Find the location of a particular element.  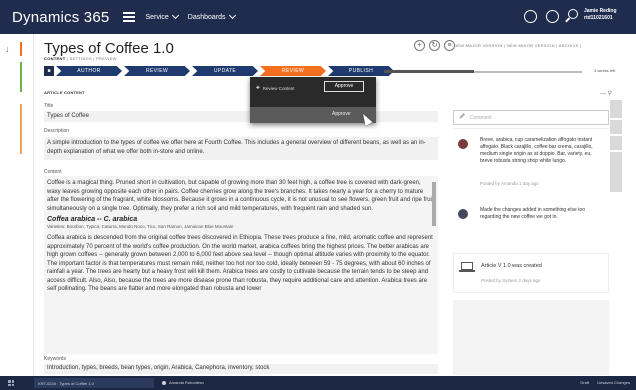

content-scrollbar is located at coordinates (434, 204).